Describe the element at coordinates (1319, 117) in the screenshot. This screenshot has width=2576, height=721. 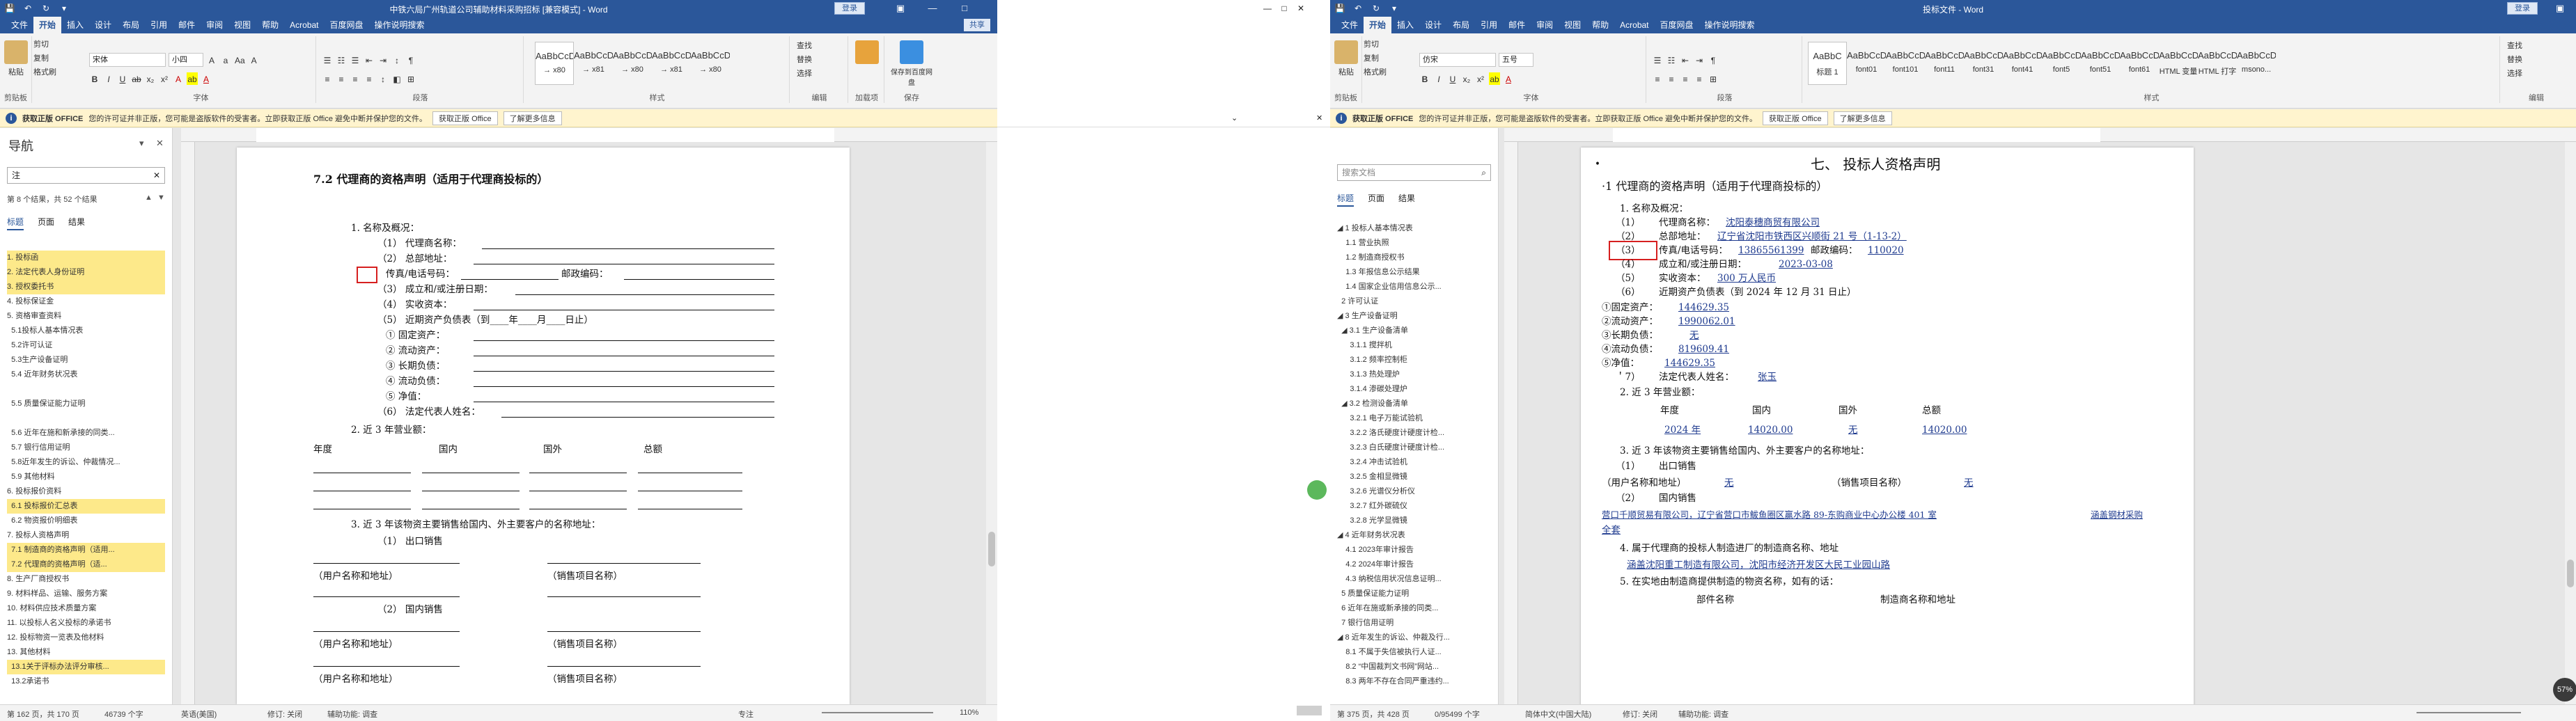
I see `close-icon: ✕` at that location.